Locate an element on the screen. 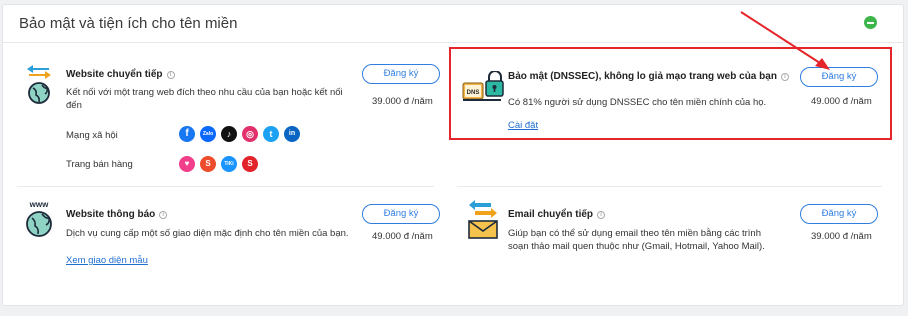 The image size is (908, 316). annotation-arrow-icon is located at coordinates (785, 40).